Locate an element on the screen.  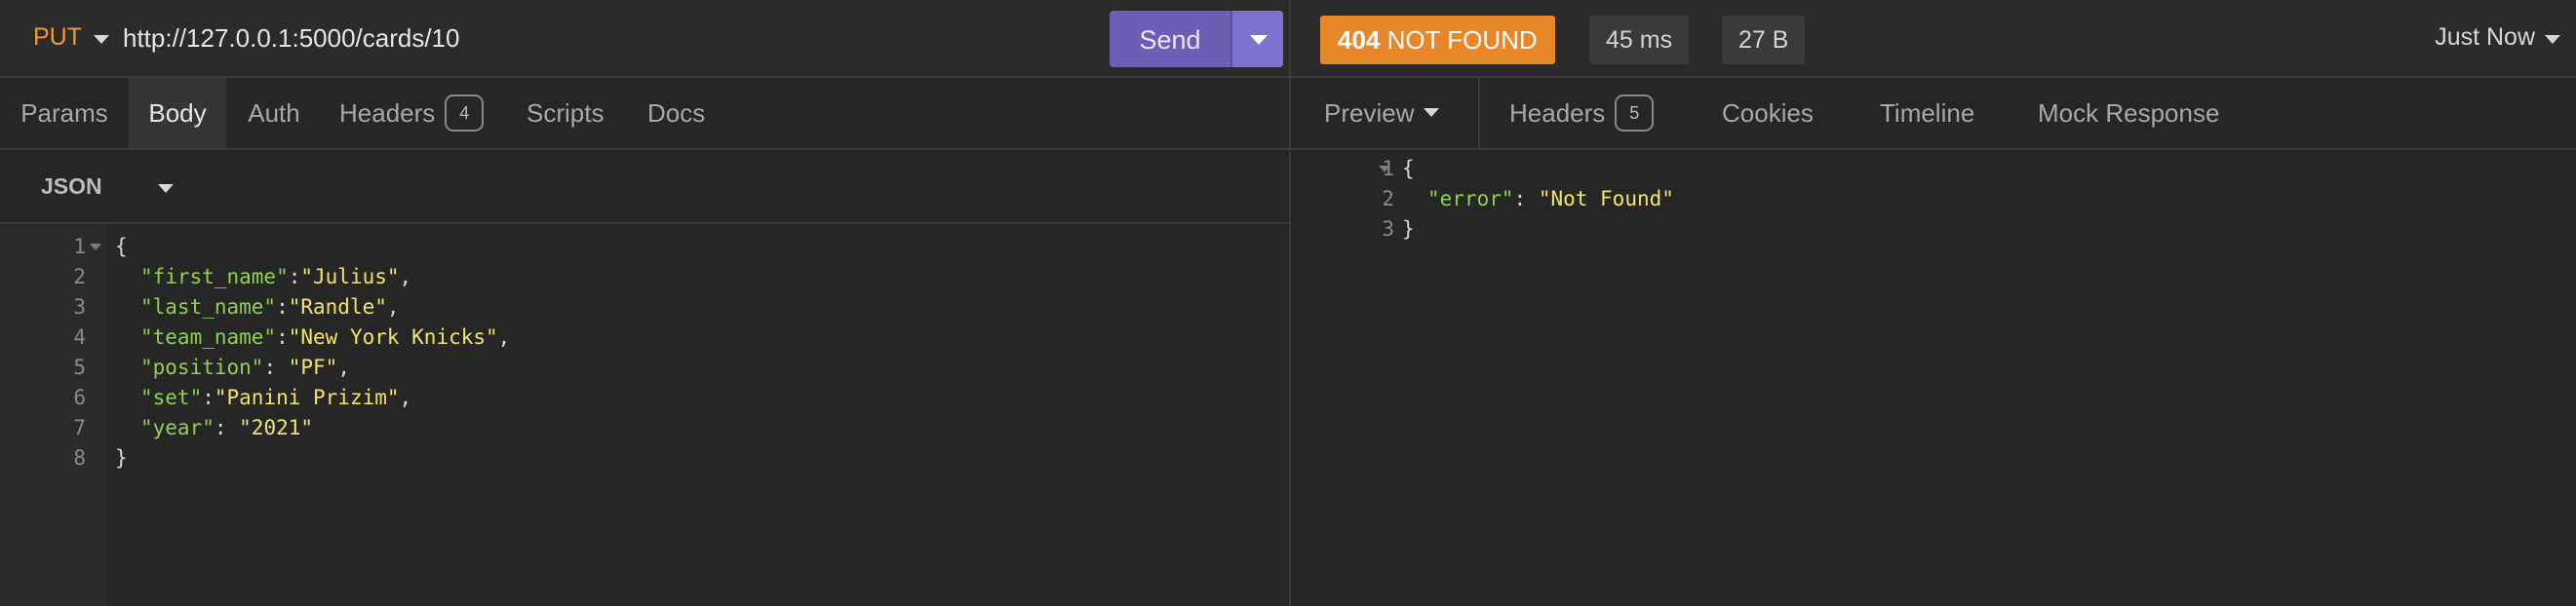
tab-preview: Preview is located at coordinates (1385, 113).